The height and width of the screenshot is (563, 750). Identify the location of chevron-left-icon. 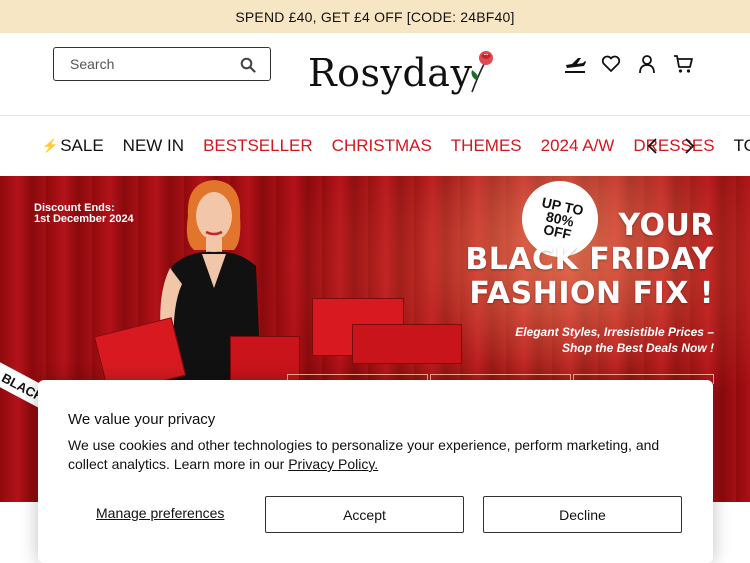
(653, 146).